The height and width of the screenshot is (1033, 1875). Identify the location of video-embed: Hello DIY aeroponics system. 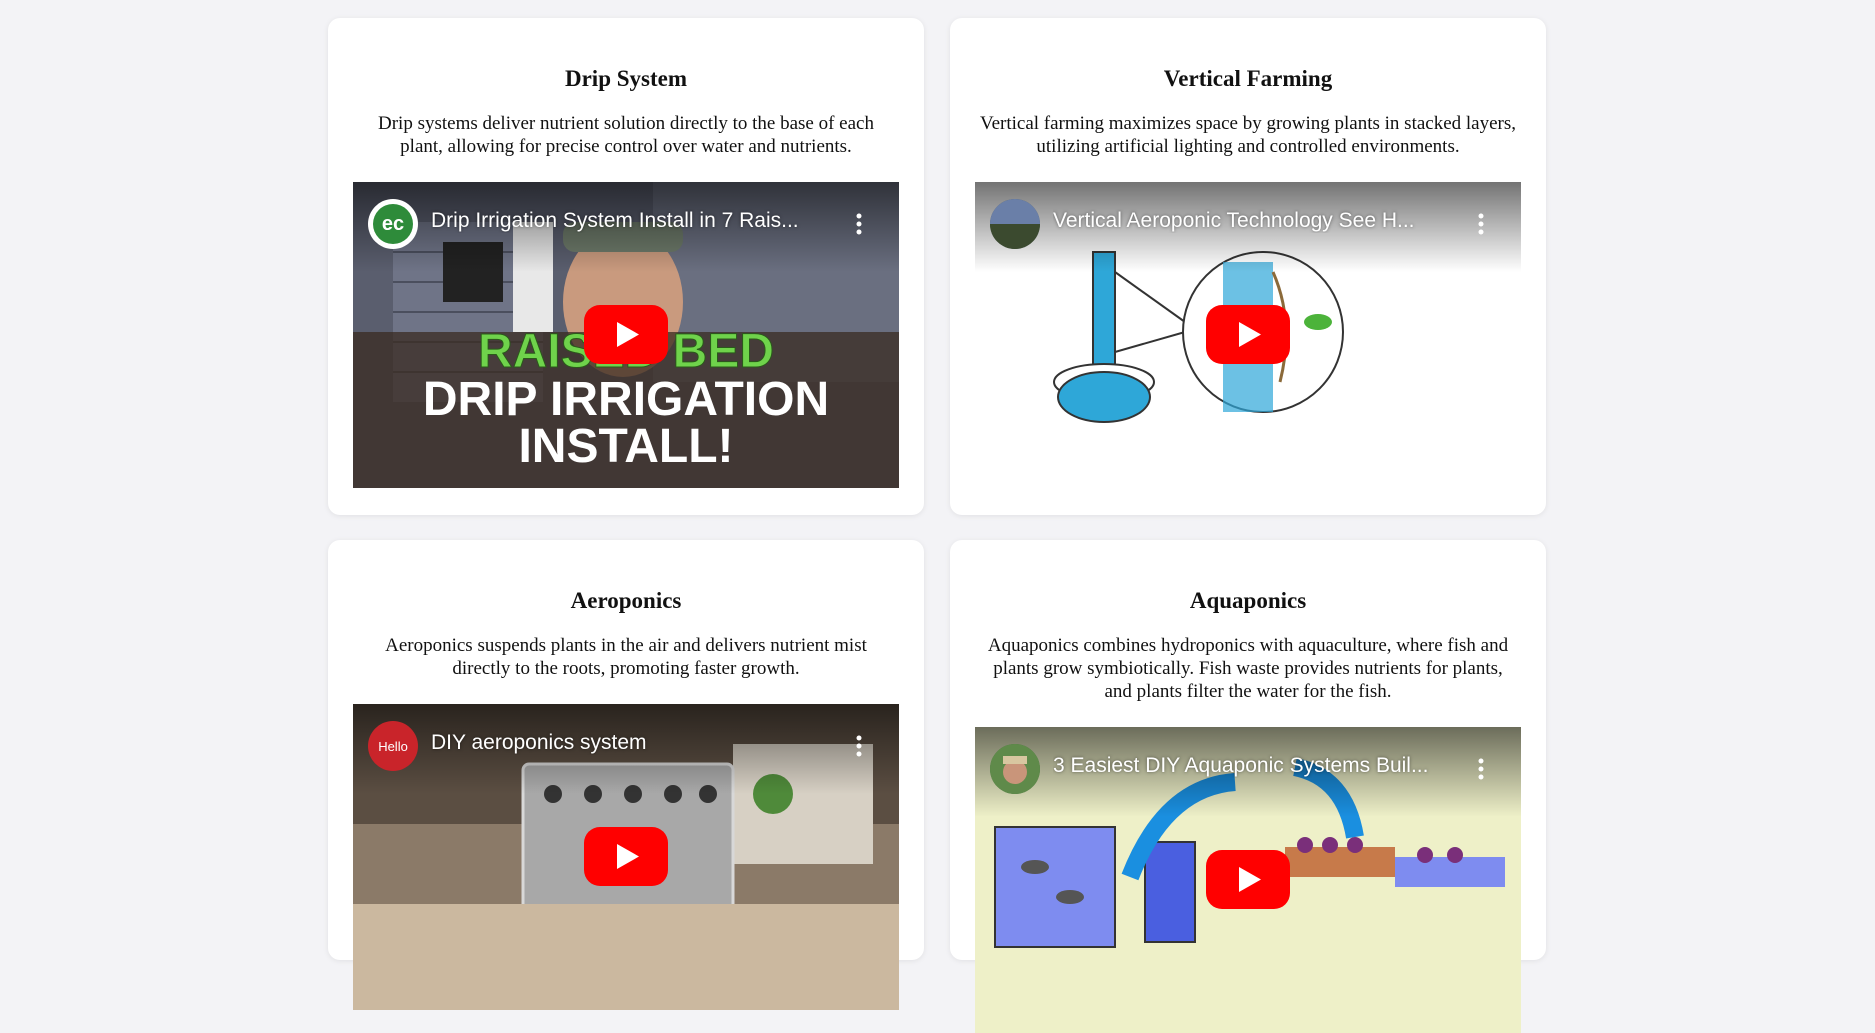
(626, 857).